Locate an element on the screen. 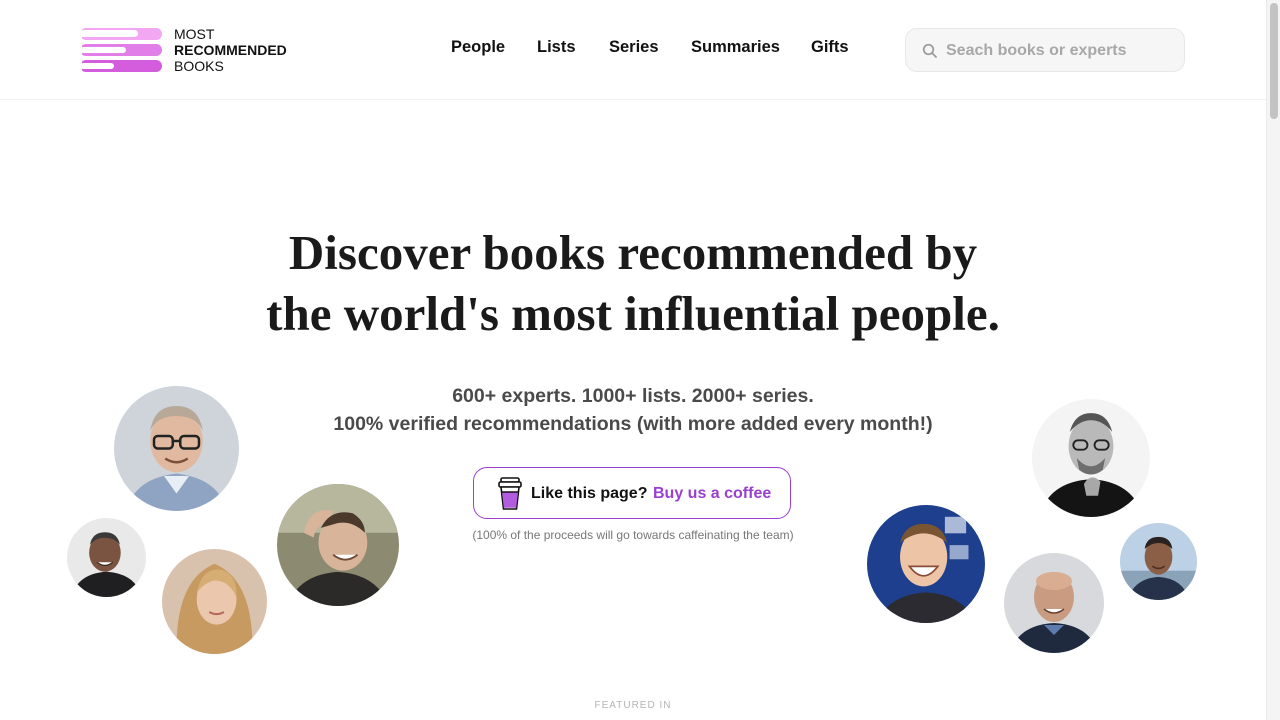  buy-coffee-link: Buy us a coffee is located at coordinates (712, 494).